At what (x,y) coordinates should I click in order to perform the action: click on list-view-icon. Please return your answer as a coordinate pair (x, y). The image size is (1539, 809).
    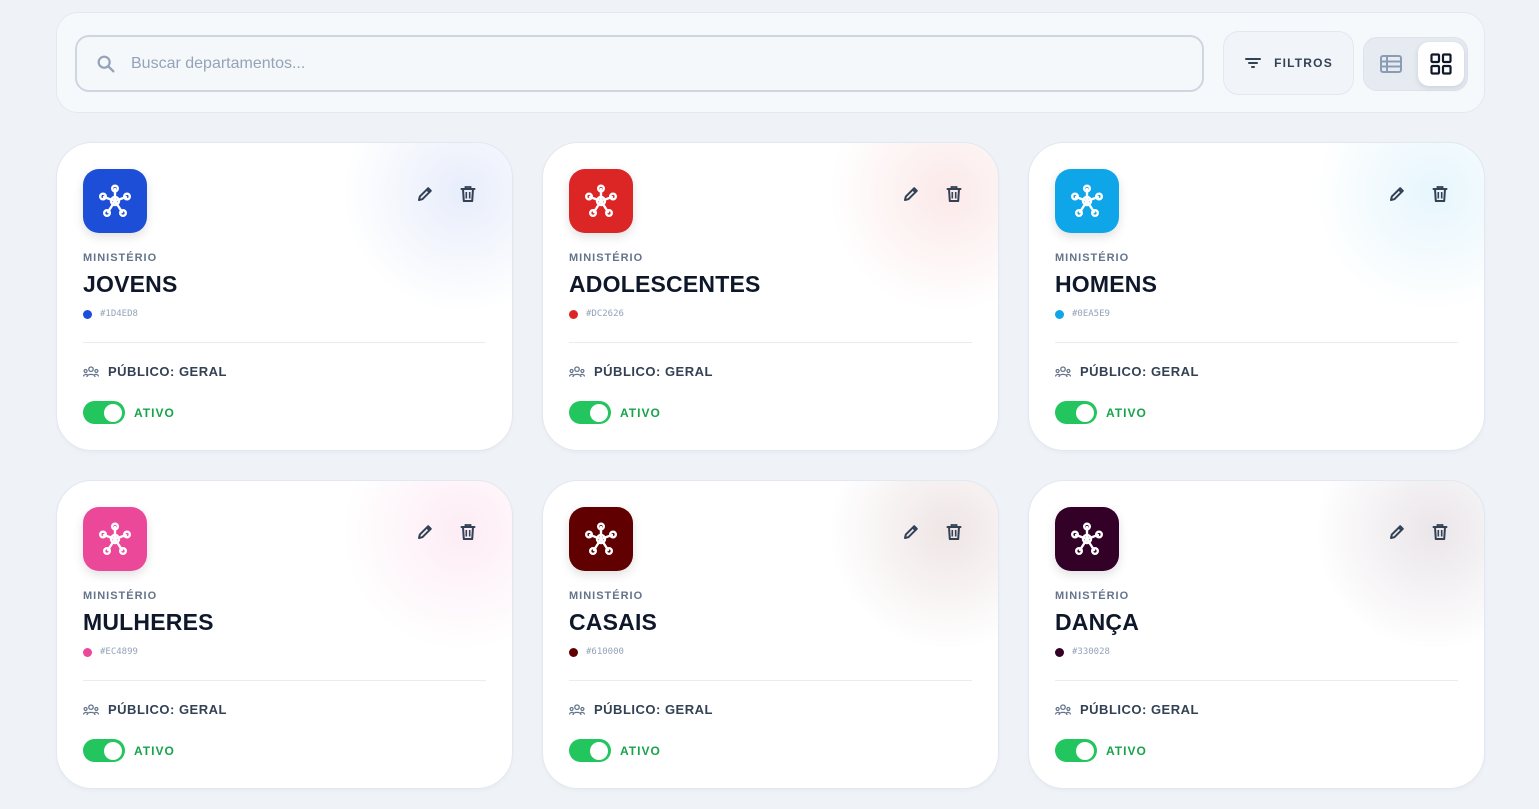
    Looking at the image, I should click on (1391, 64).